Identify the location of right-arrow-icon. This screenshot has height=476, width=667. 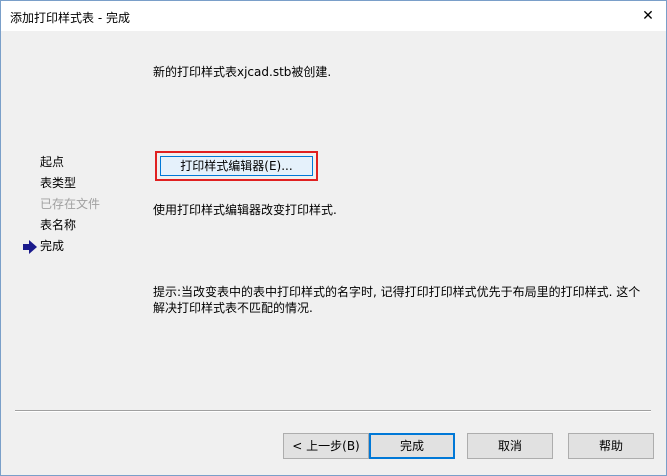
(30, 247).